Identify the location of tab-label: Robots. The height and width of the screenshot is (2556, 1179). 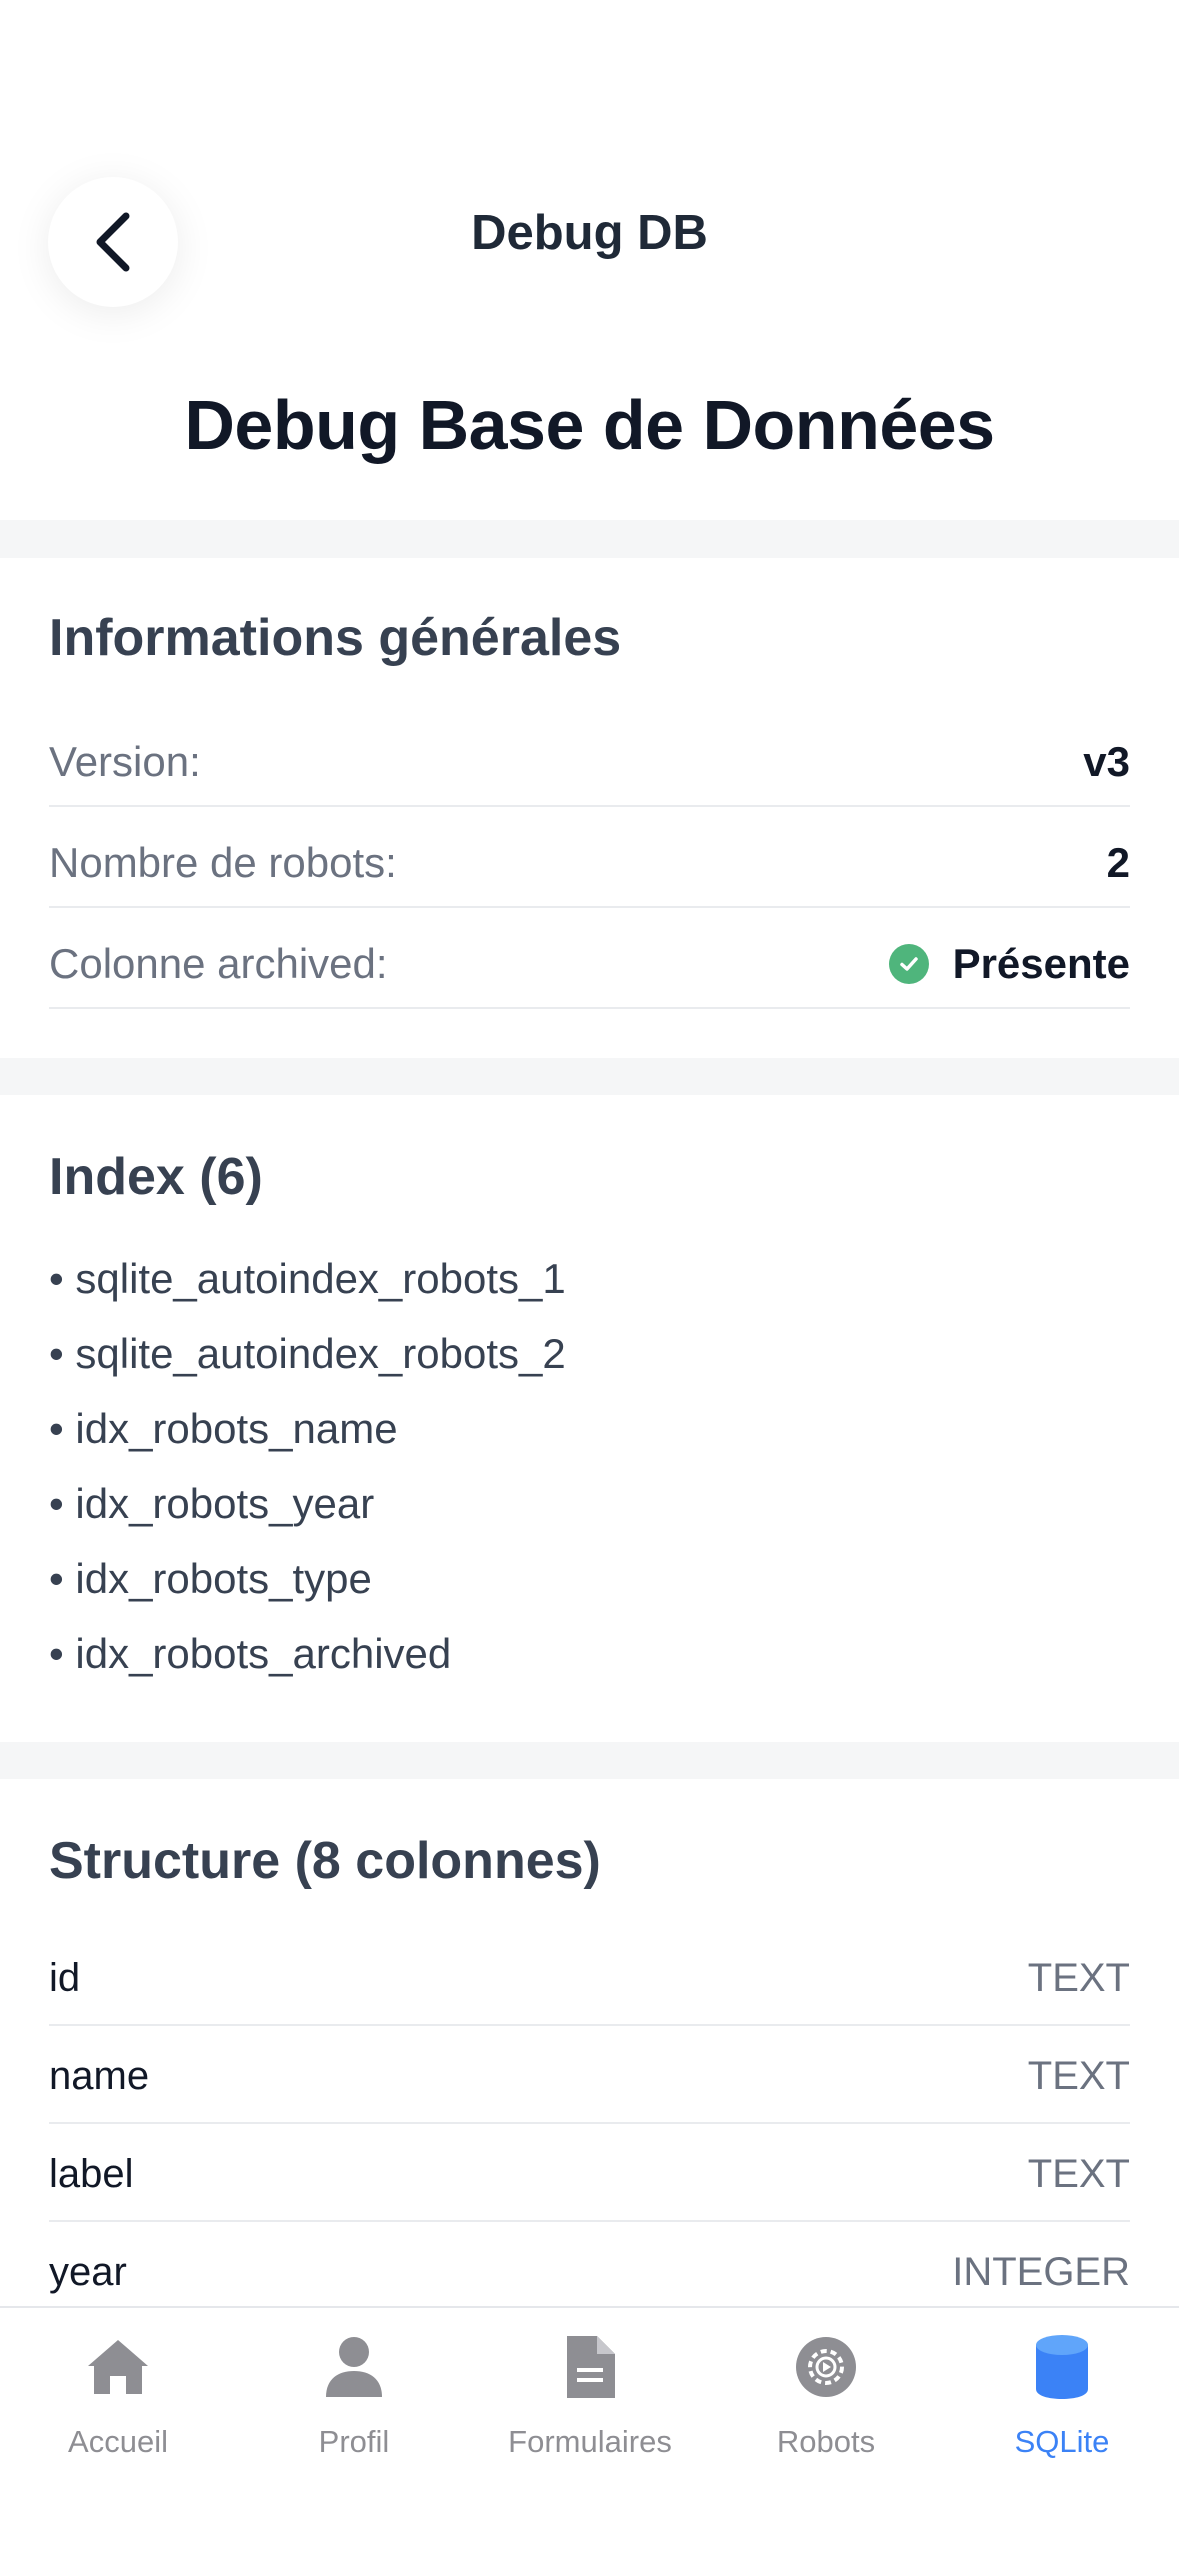
(826, 2441).